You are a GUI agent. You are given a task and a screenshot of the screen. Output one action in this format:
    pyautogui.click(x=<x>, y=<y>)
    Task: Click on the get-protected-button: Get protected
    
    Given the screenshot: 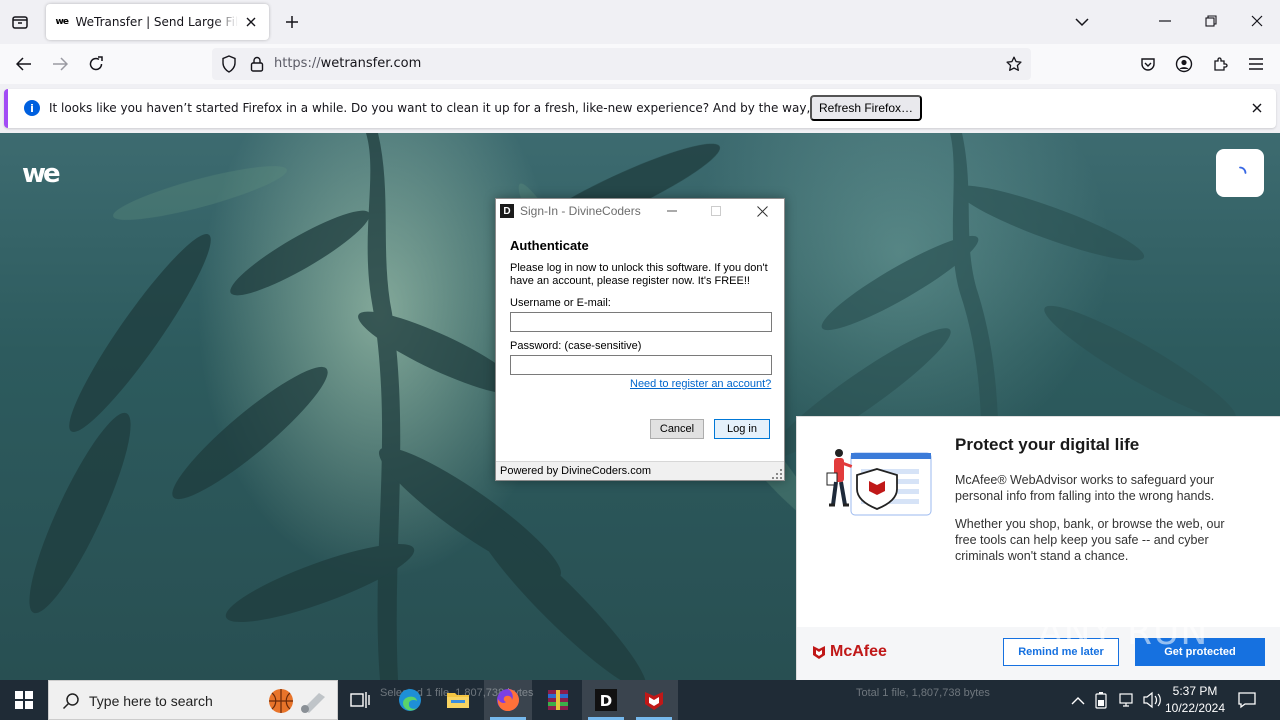 What is the action you would take?
    pyautogui.click(x=1200, y=652)
    